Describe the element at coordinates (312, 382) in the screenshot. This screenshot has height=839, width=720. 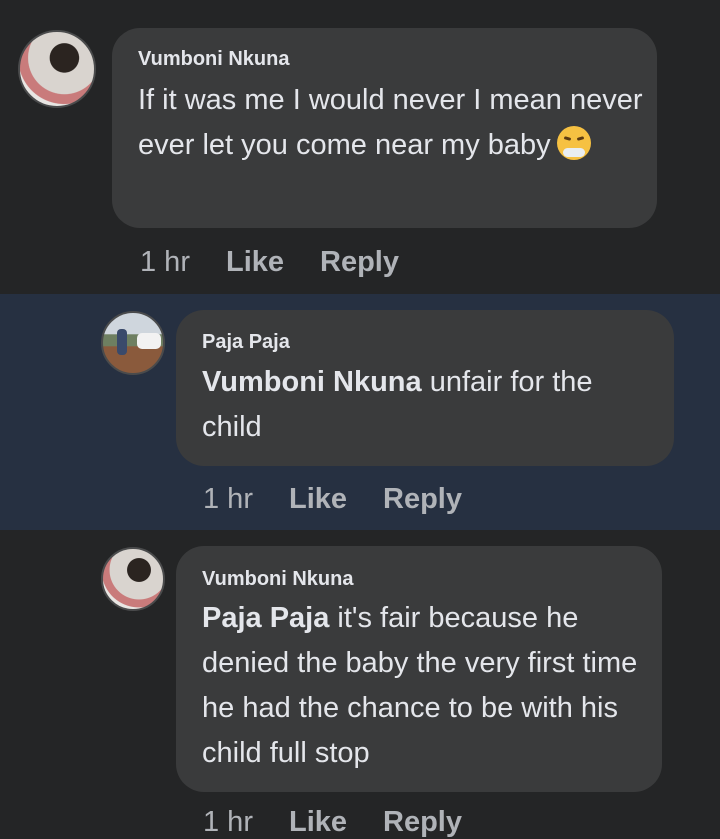
I see `mention-link: Vumboni Nkuna` at that location.